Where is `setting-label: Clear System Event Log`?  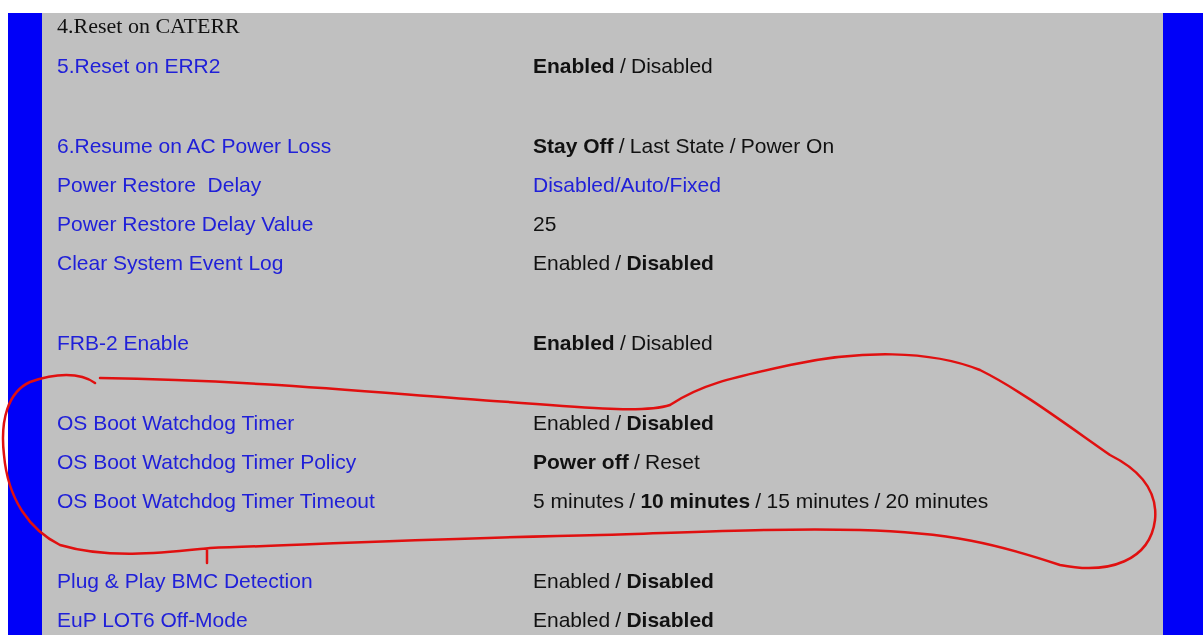 setting-label: Clear System Event Log is located at coordinates (171, 262).